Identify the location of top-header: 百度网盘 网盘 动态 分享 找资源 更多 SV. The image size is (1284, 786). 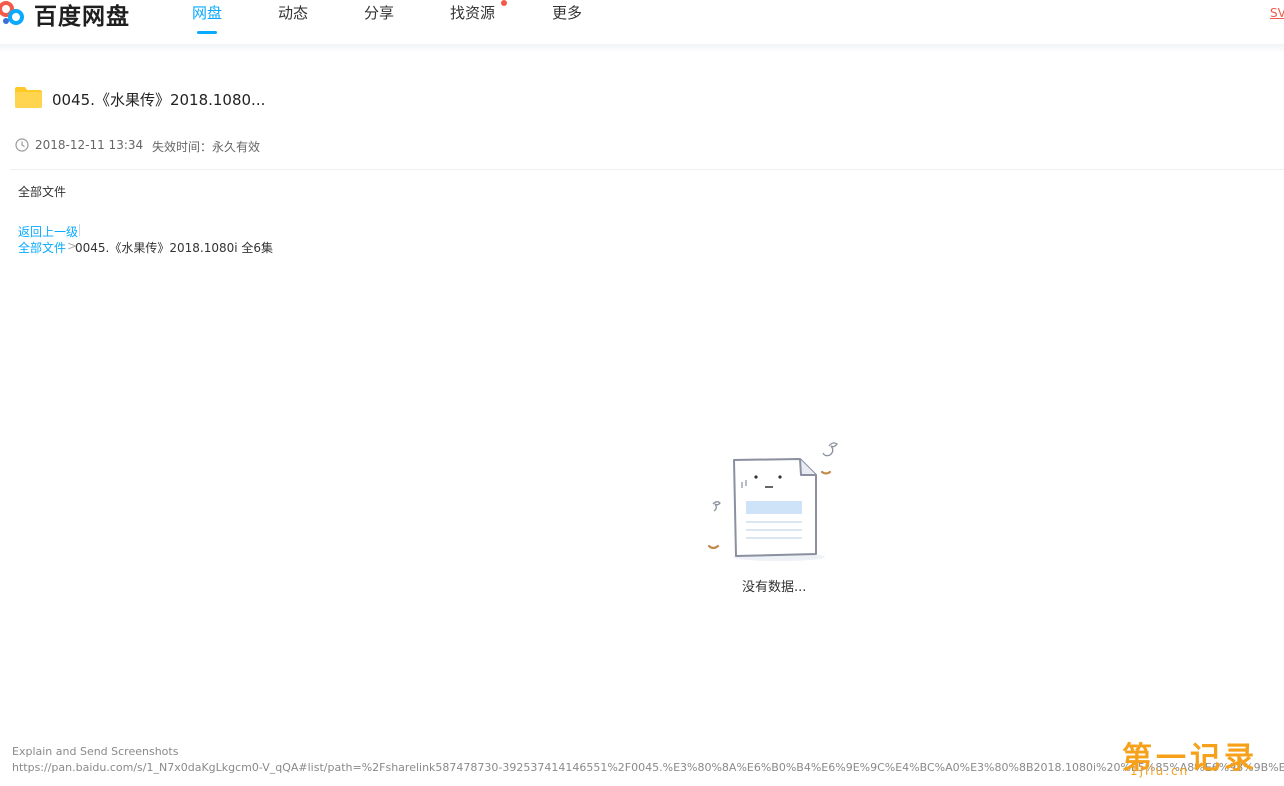
(642, 22).